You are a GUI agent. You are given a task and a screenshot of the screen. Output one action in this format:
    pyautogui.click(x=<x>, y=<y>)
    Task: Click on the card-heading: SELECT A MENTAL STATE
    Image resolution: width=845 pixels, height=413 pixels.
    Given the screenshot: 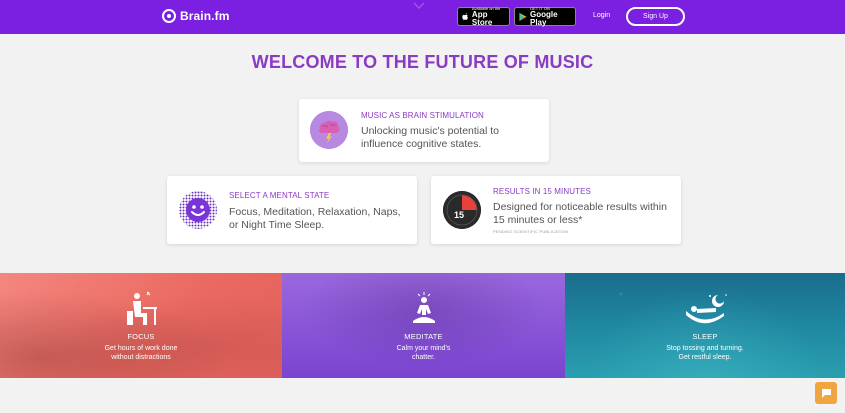 What is the action you would take?
    pyautogui.click(x=279, y=195)
    